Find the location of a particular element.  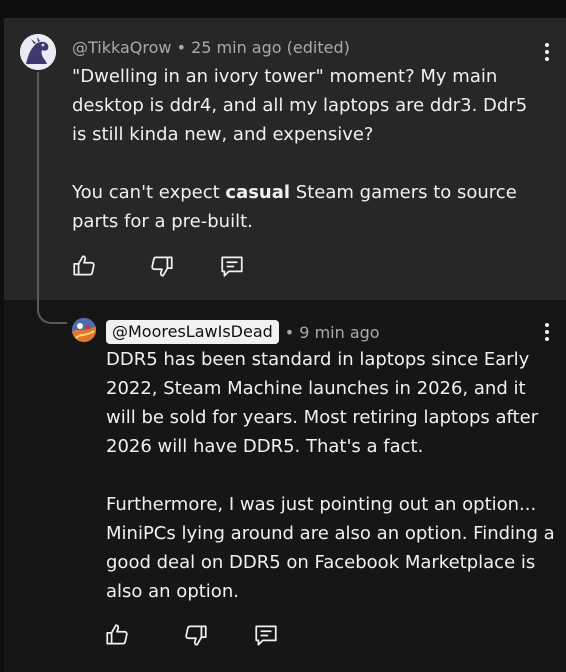

reply-meta: @MooresLawIsDead • 9 min ago is located at coordinates (243, 332).